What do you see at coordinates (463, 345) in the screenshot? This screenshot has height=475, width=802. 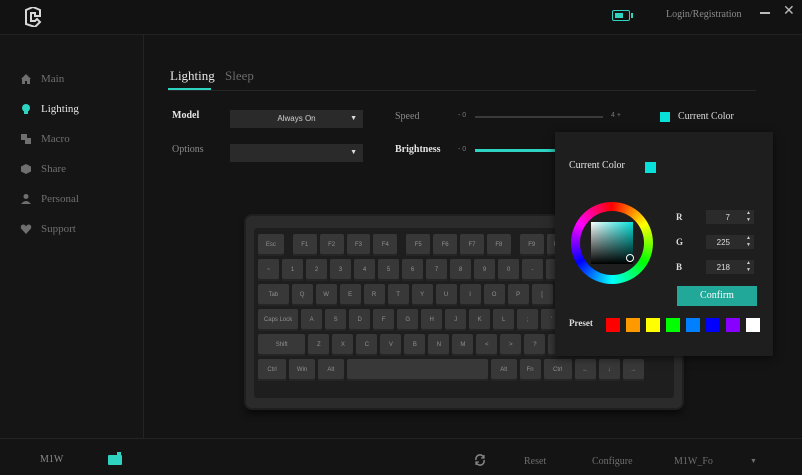 I see `keyboard-key: M` at bounding box center [463, 345].